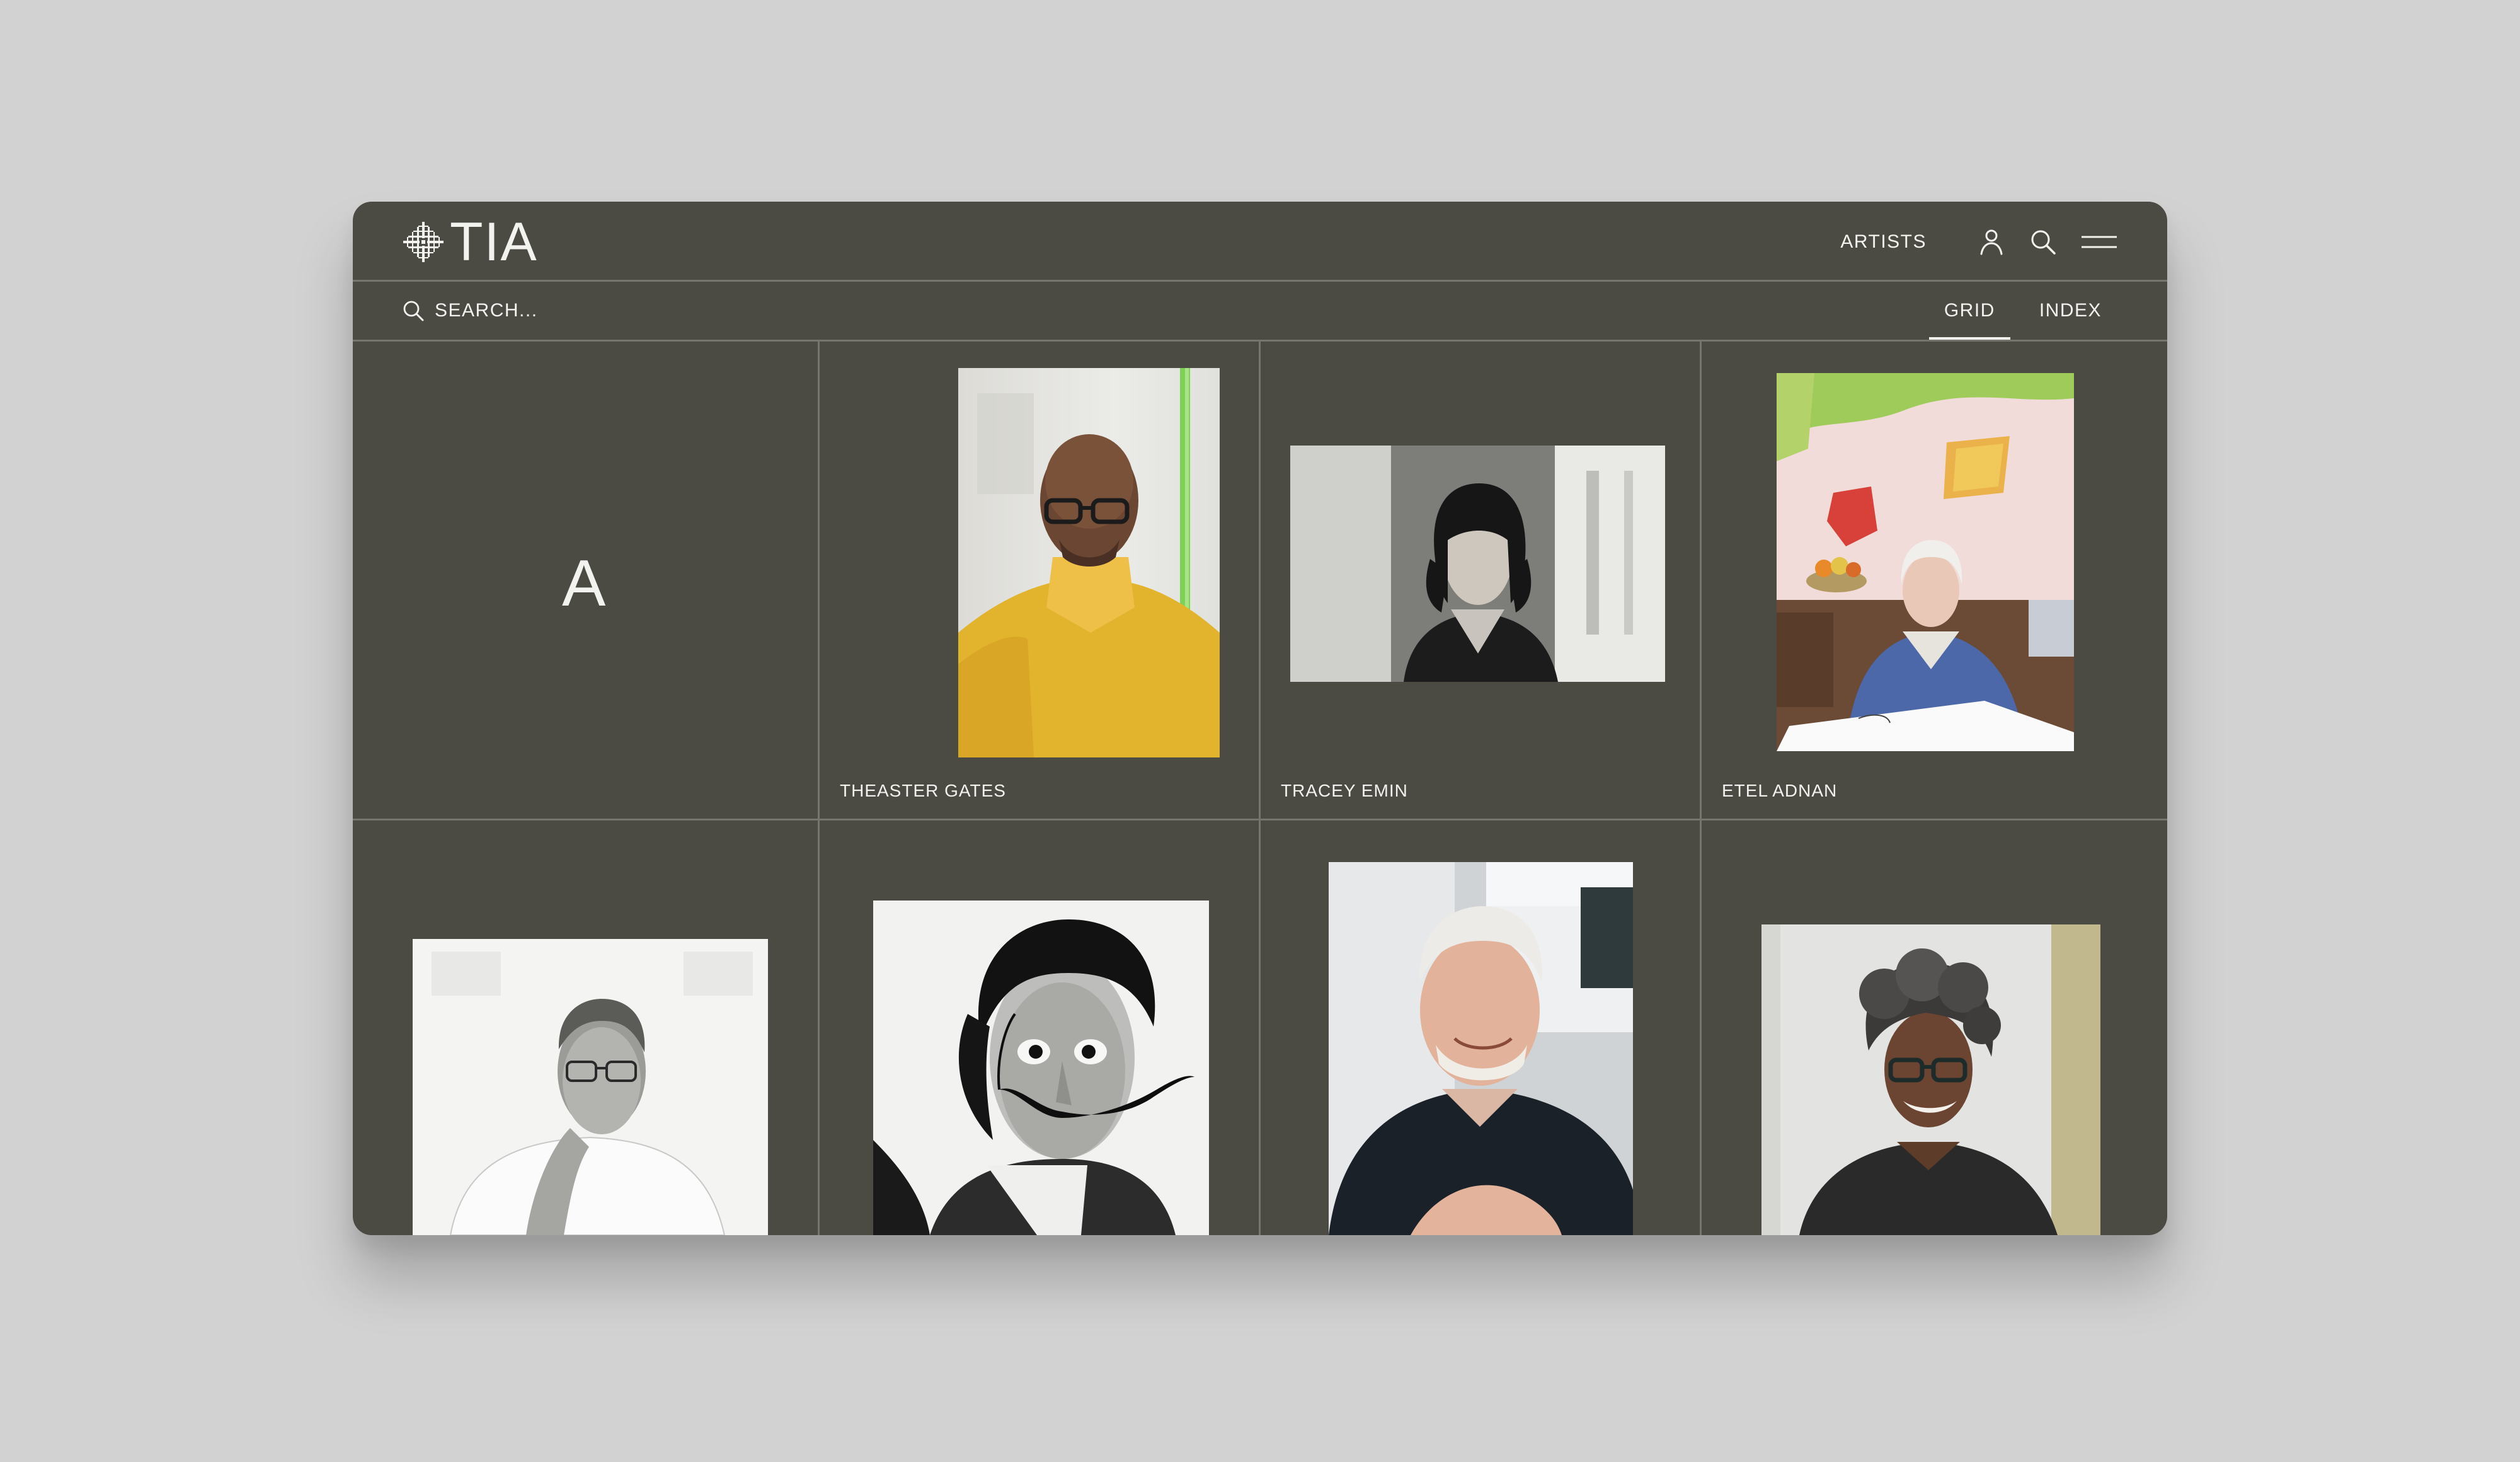  Describe the element at coordinates (1969, 311) in the screenshot. I see `tab-grid: GRID` at that location.